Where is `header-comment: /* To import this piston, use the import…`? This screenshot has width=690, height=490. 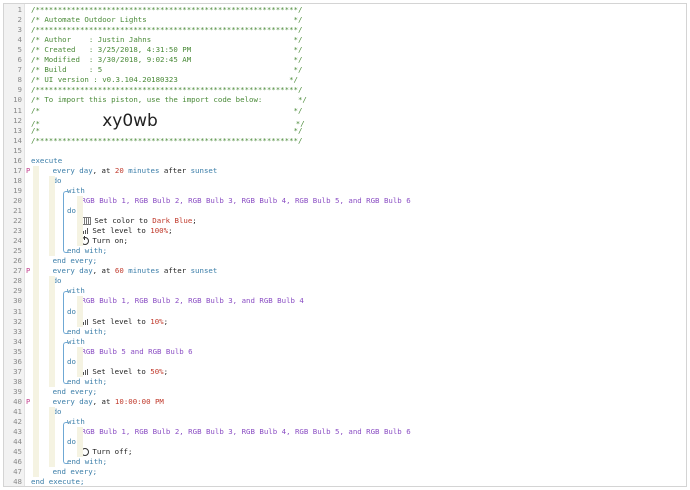 header-comment: /* To import this piston, use the import… is located at coordinates (169, 100).